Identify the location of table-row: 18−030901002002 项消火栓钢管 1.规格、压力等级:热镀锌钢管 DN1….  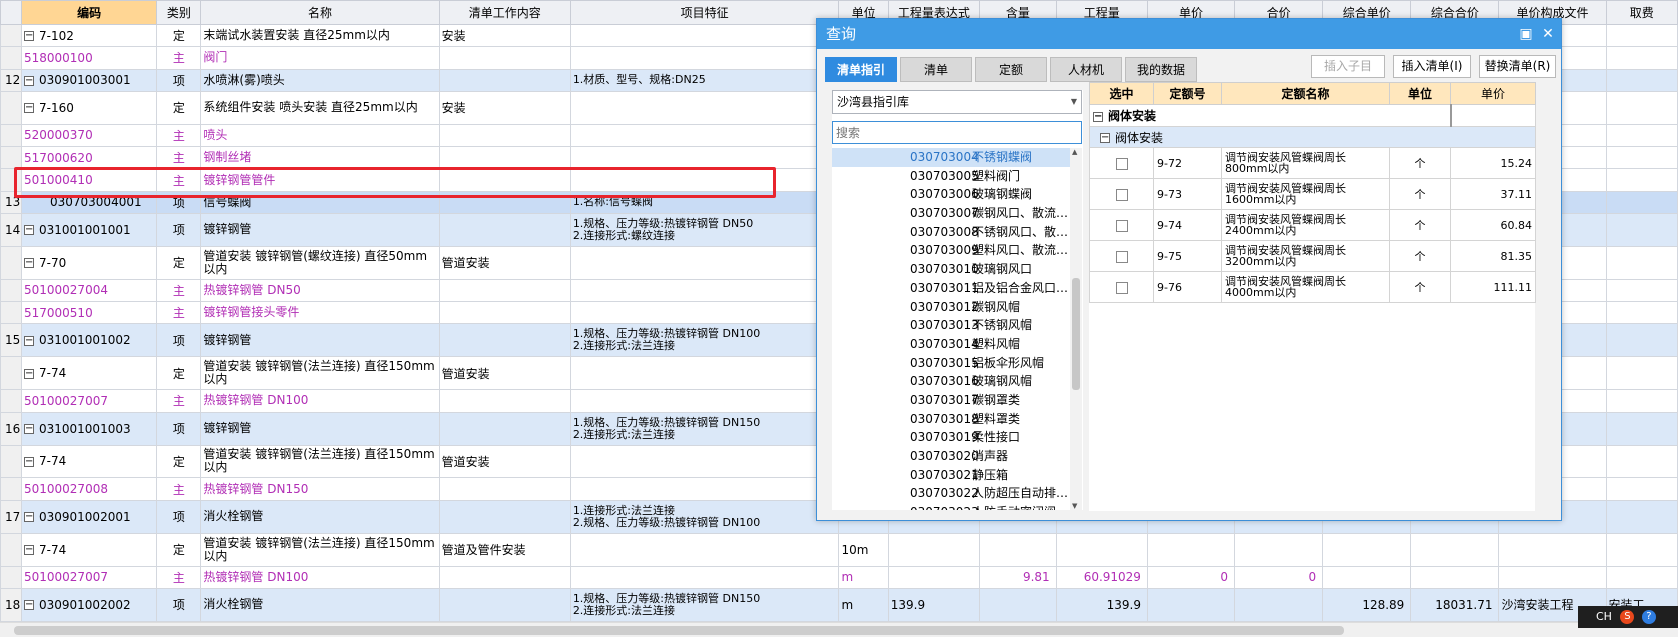
(839, 605).